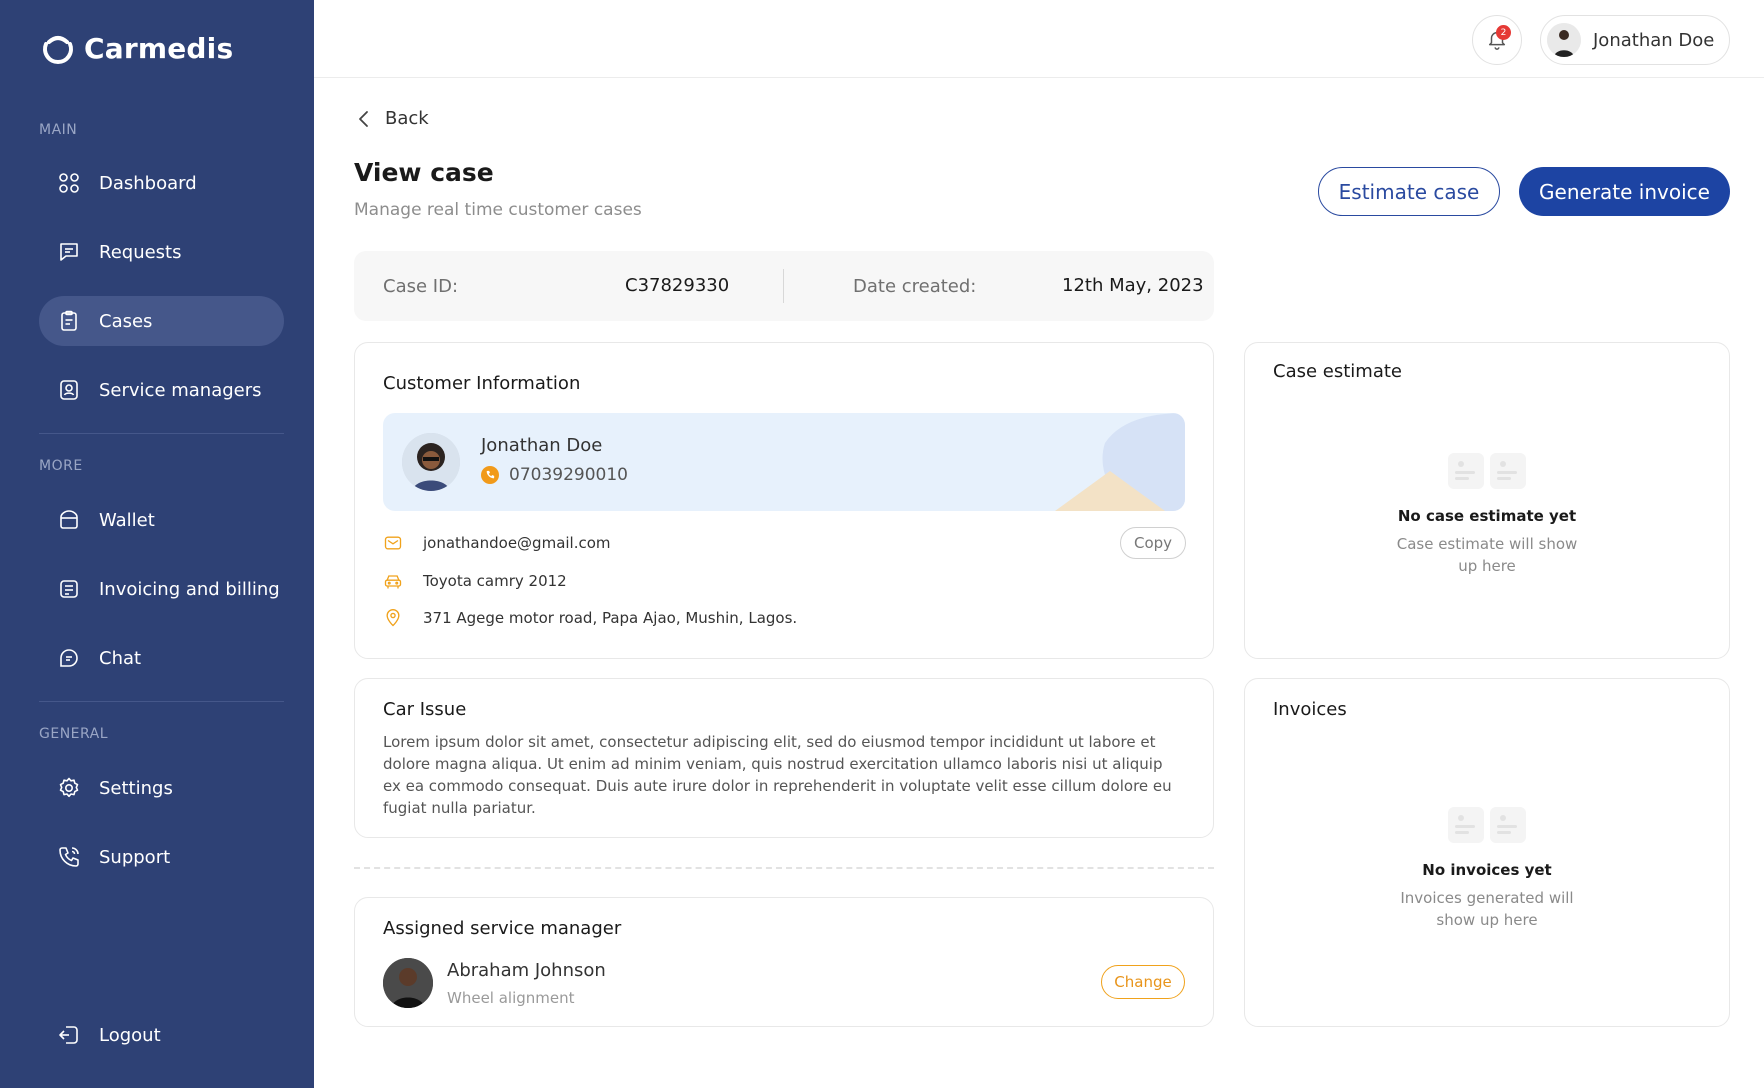 The image size is (1764, 1088). What do you see at coordinates (1310, 709) in the screenshot?
I see `invoices-title: Invoices` at bounding box center [1310, 709].